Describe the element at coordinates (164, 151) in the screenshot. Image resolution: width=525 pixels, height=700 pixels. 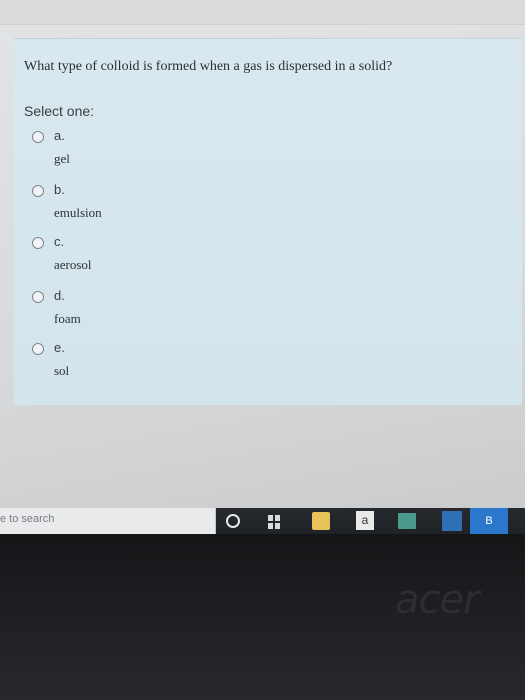
I see `option-a: a. gel` at that location.